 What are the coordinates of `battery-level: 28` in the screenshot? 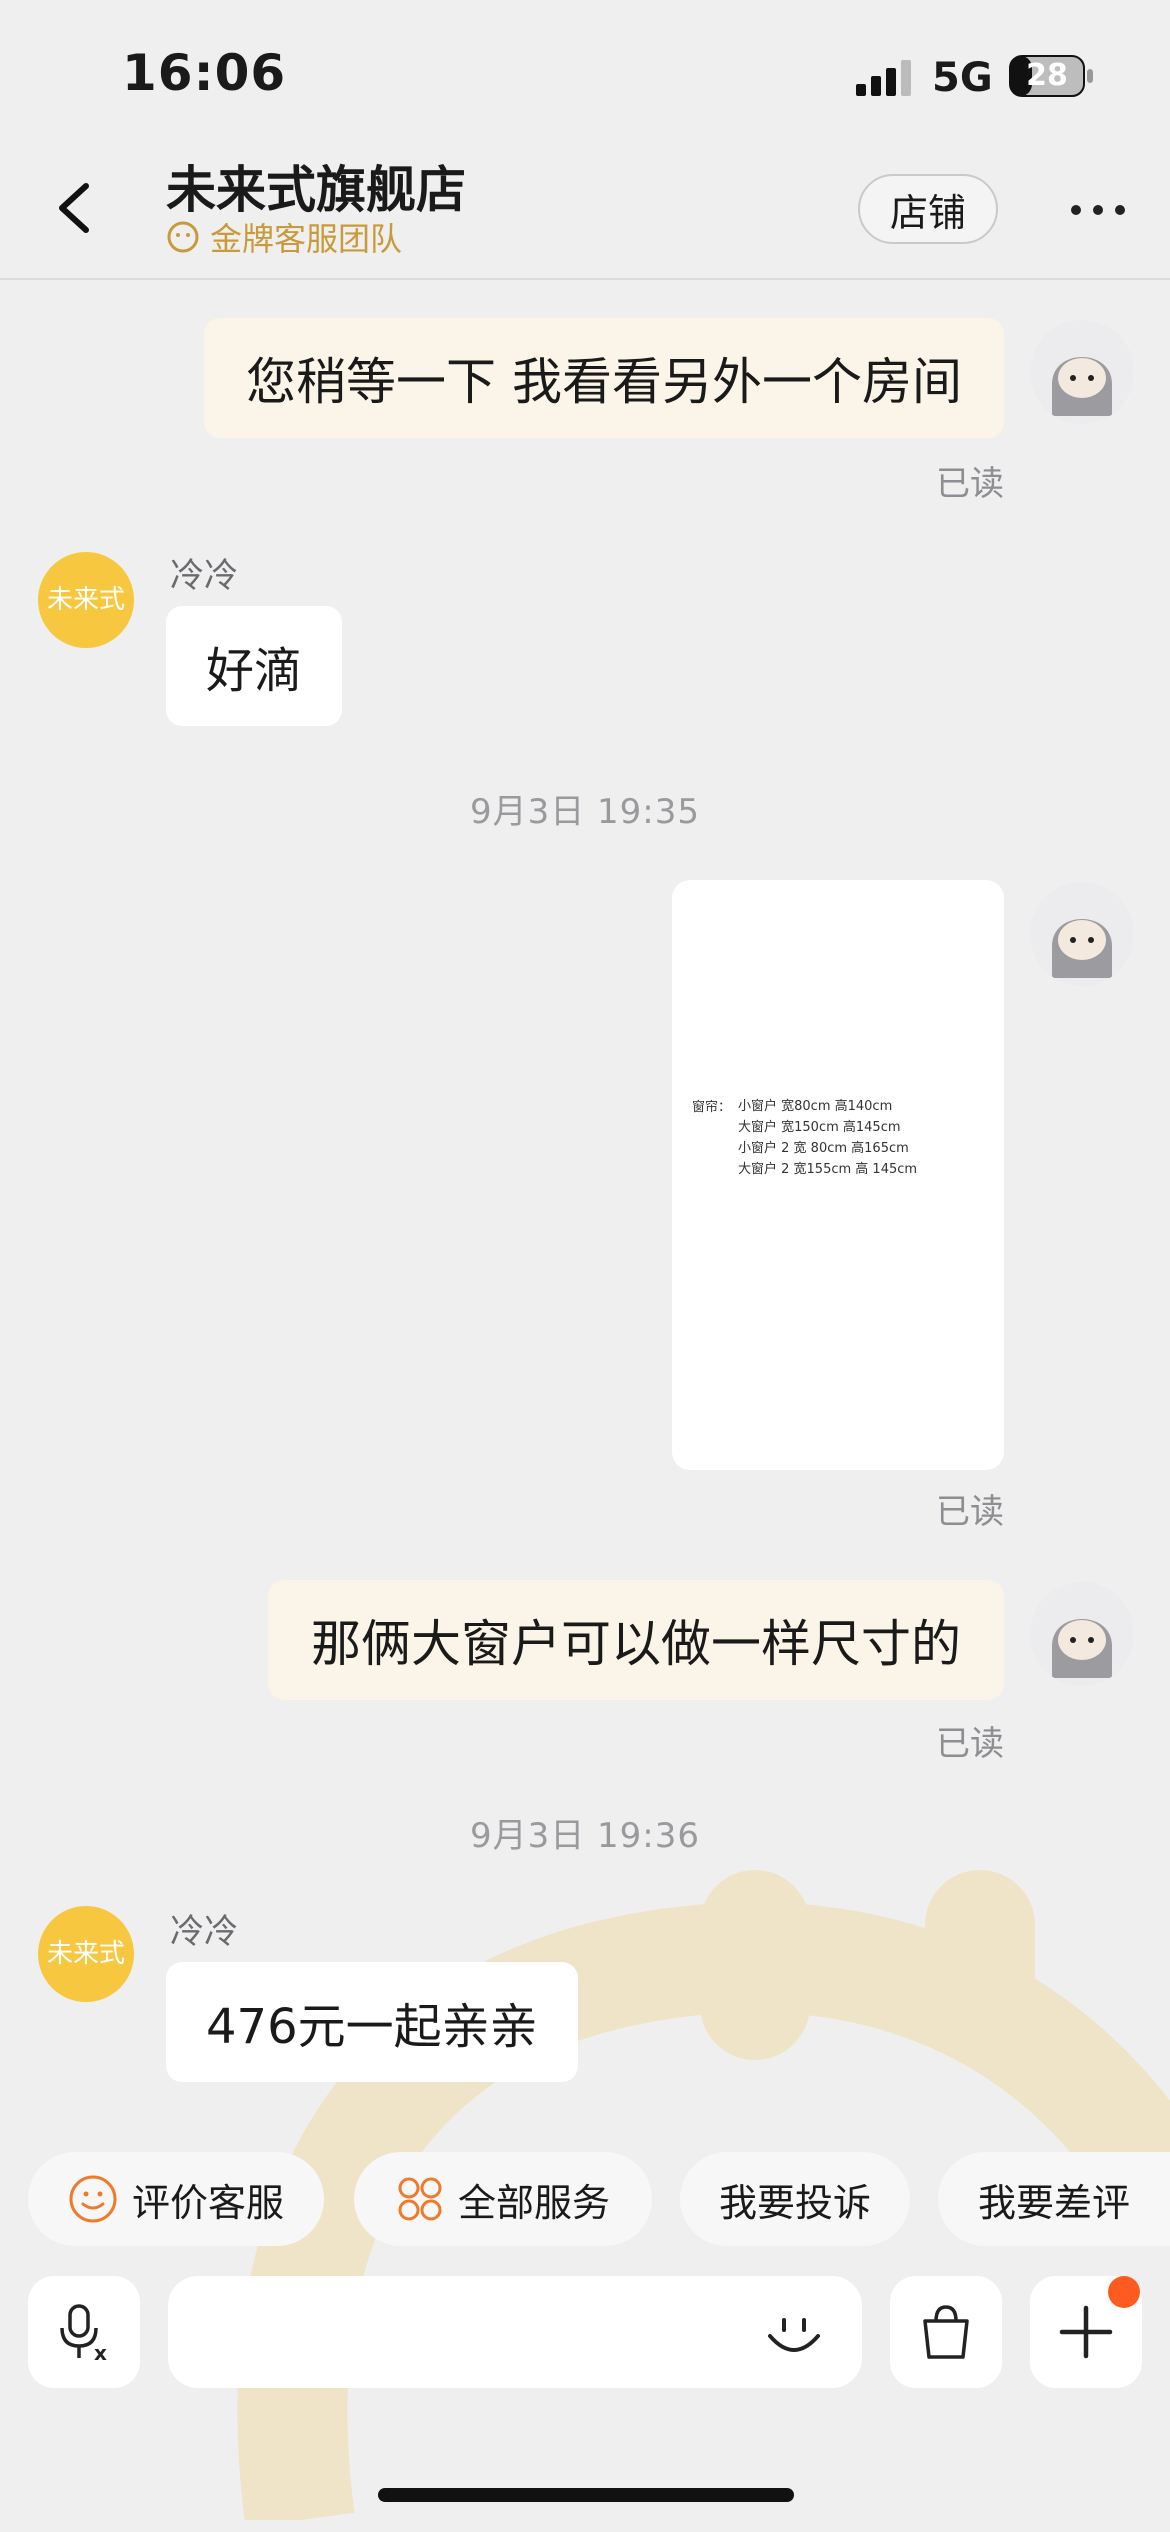 It's located at (1047, 75).